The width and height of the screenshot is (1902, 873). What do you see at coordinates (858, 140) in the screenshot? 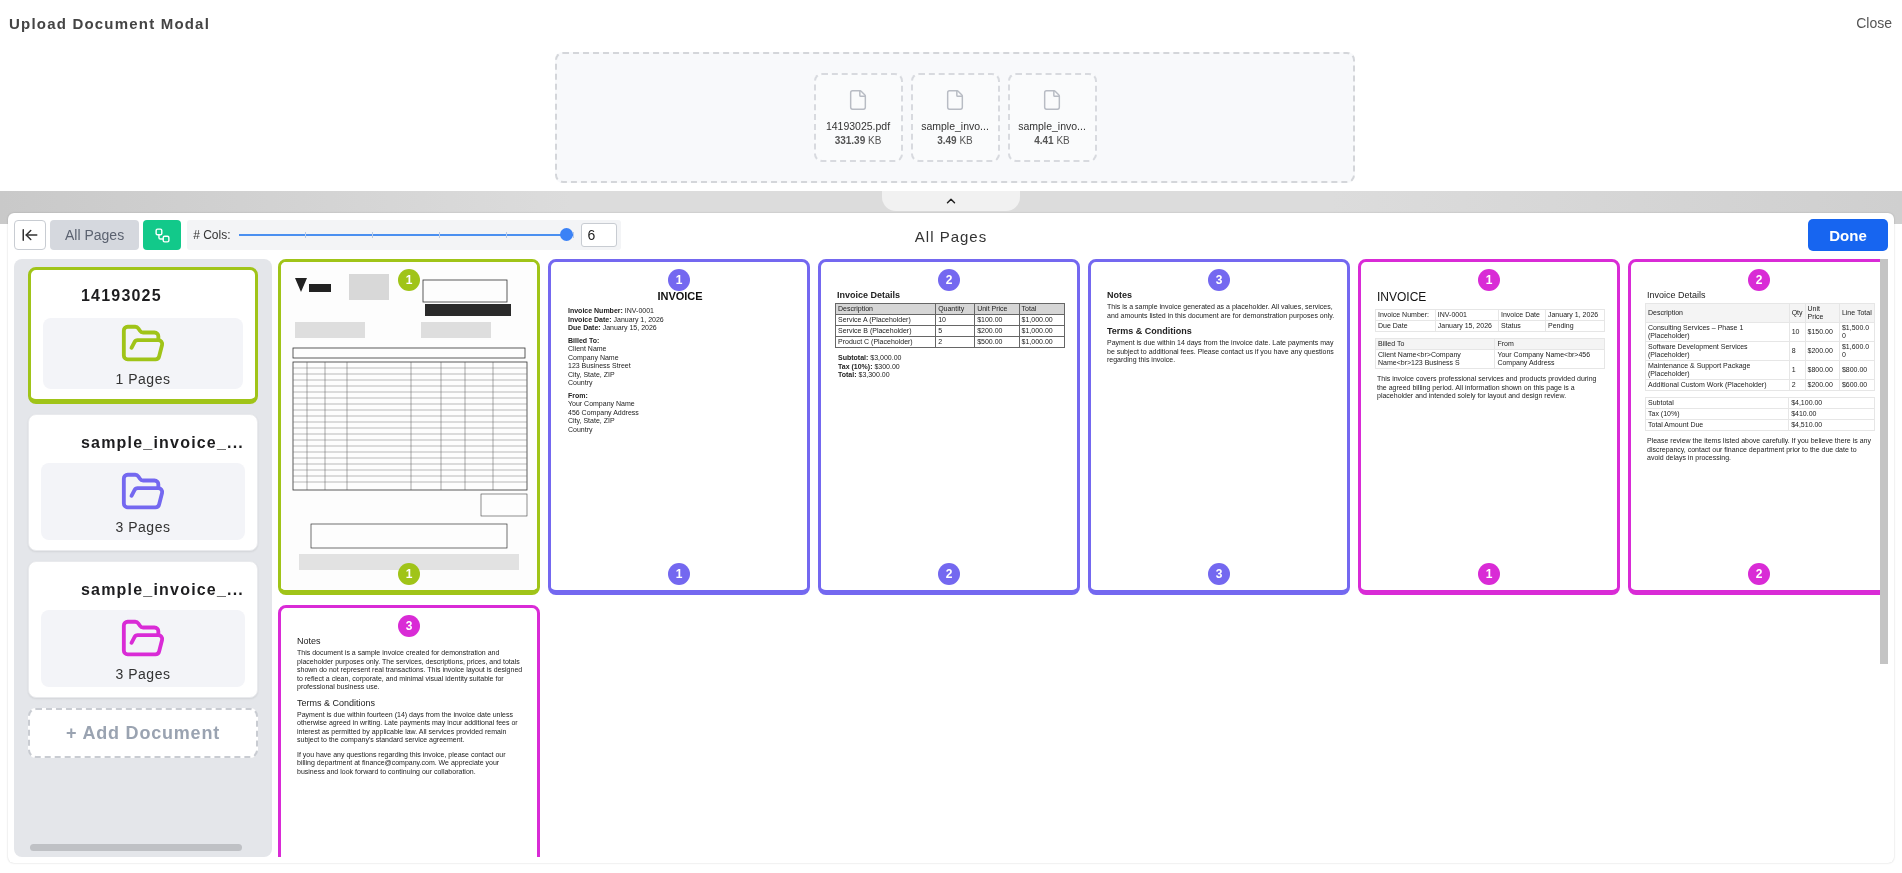
I see `file-size: 331.39 KB` at bounding box center [858, 140].